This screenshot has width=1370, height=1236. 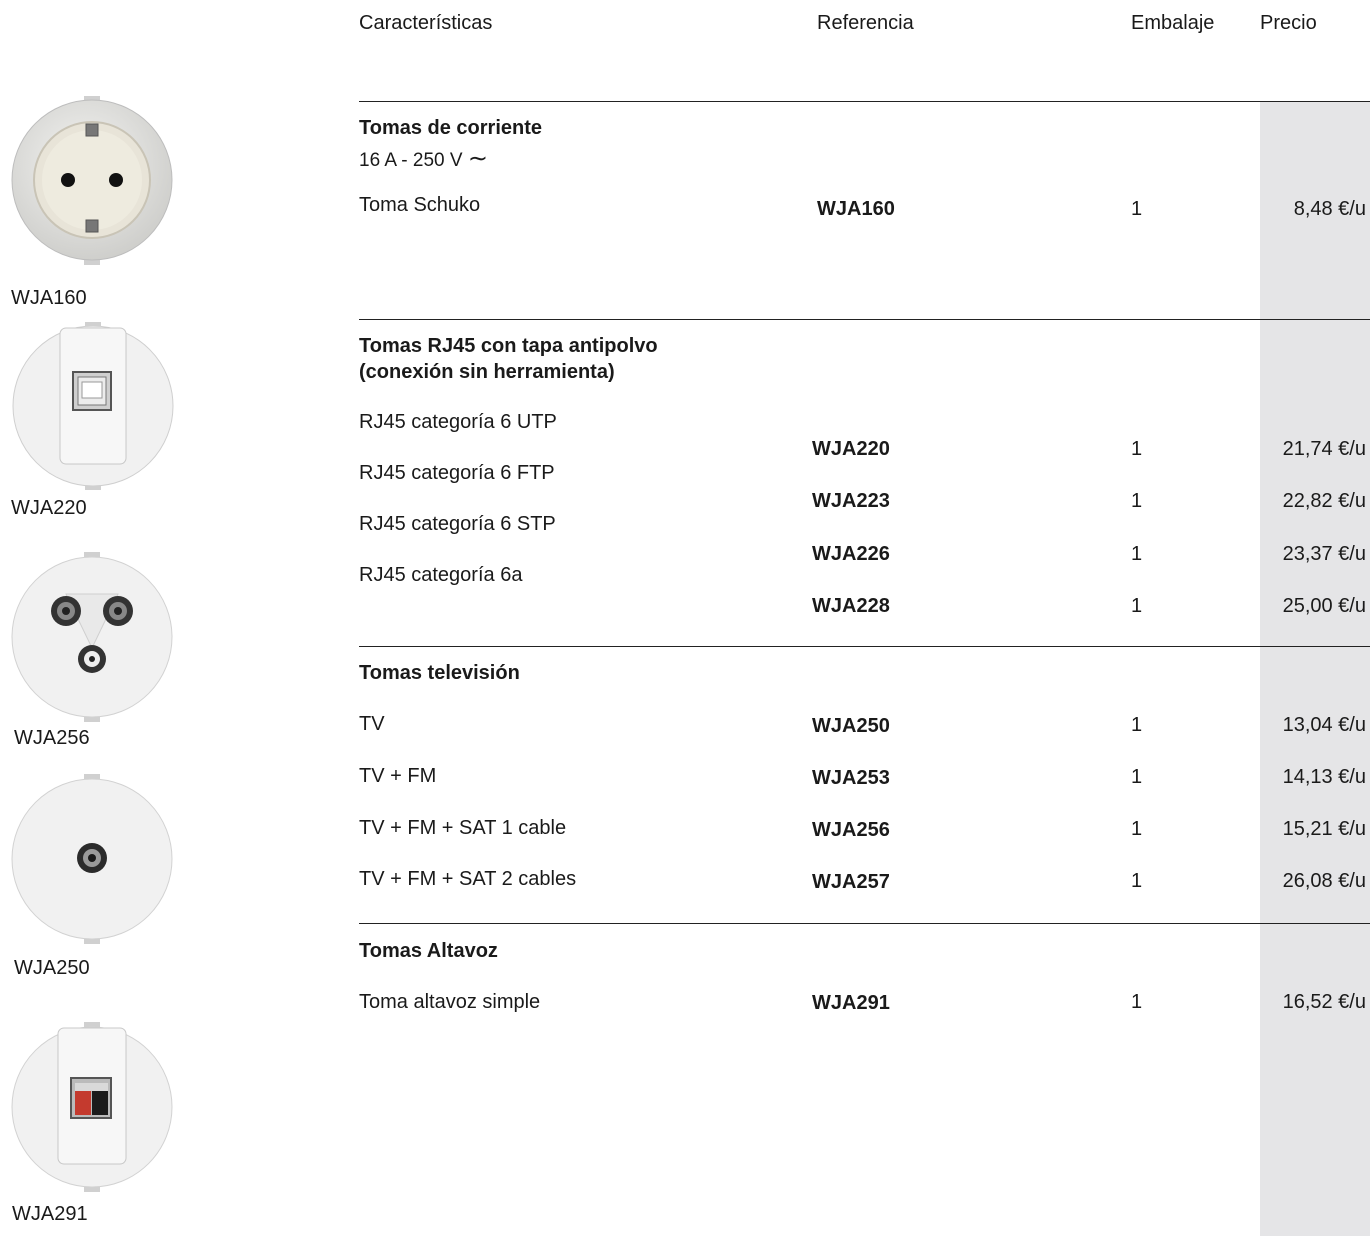 I want to click on row-price: 23,37 €/u, so click(x=1324, y=554).